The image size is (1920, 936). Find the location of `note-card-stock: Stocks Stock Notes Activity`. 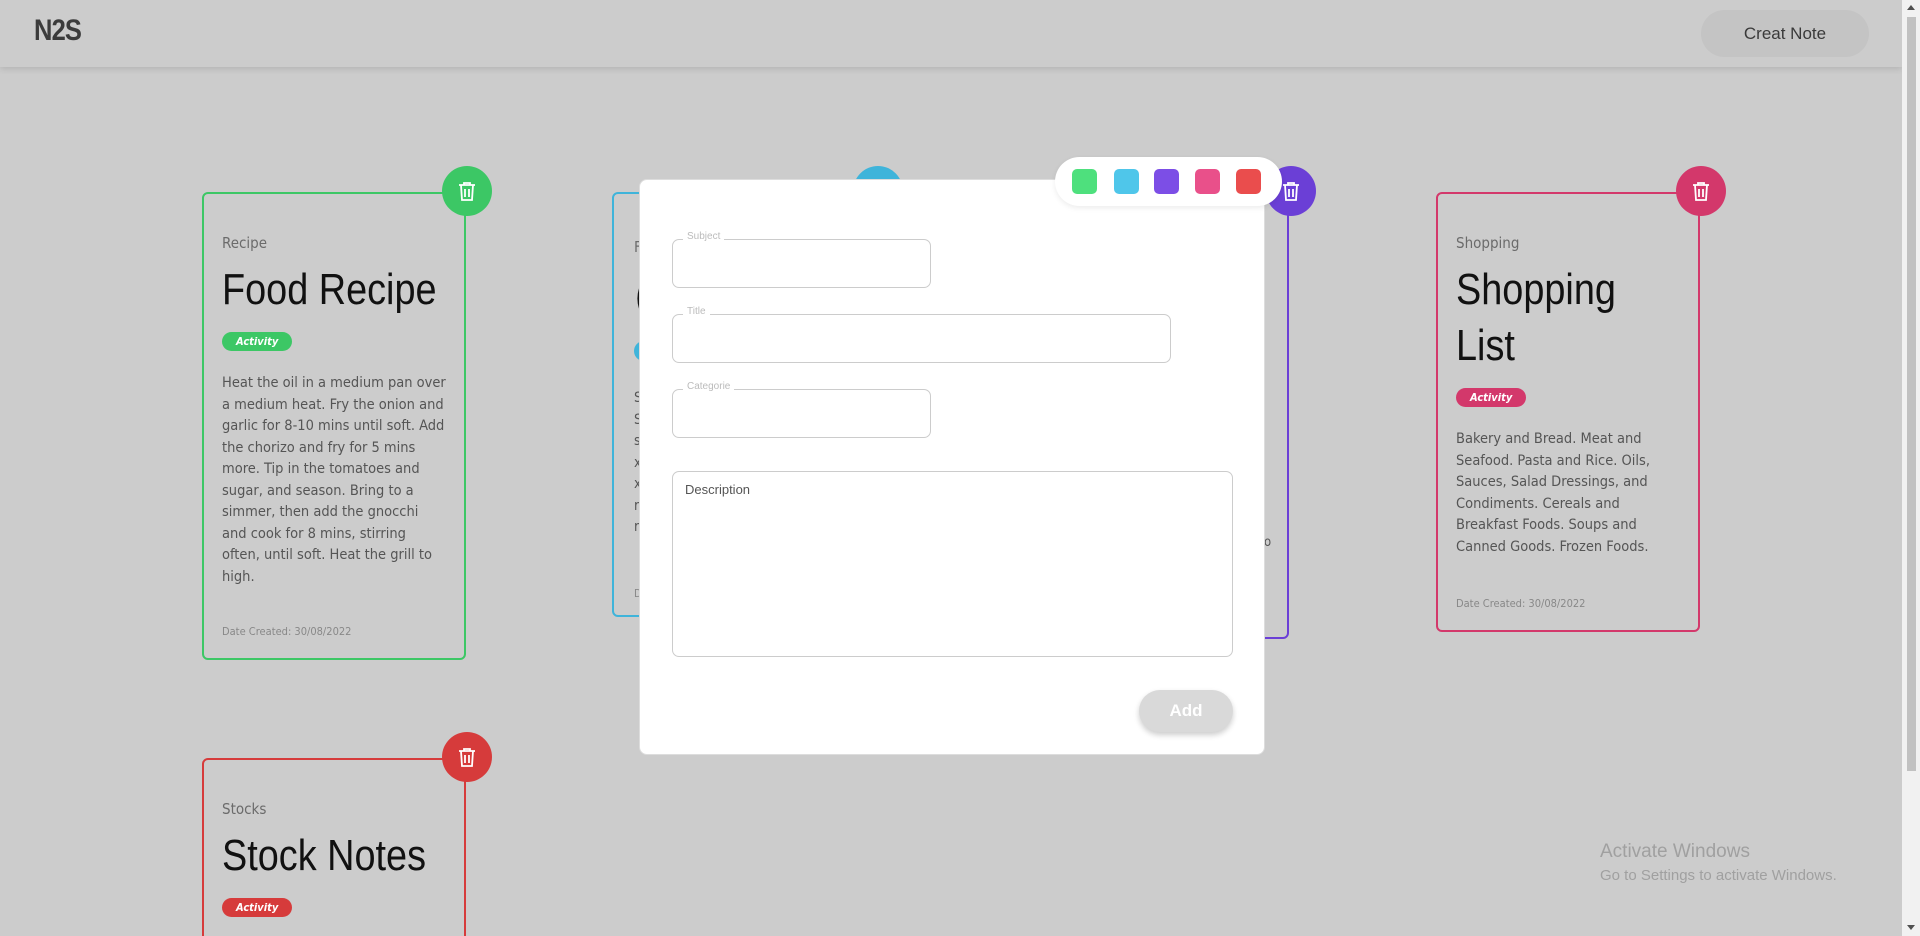

note-card-stock: Stocks Stock Notes Activity is located at coordinates (334, 847).